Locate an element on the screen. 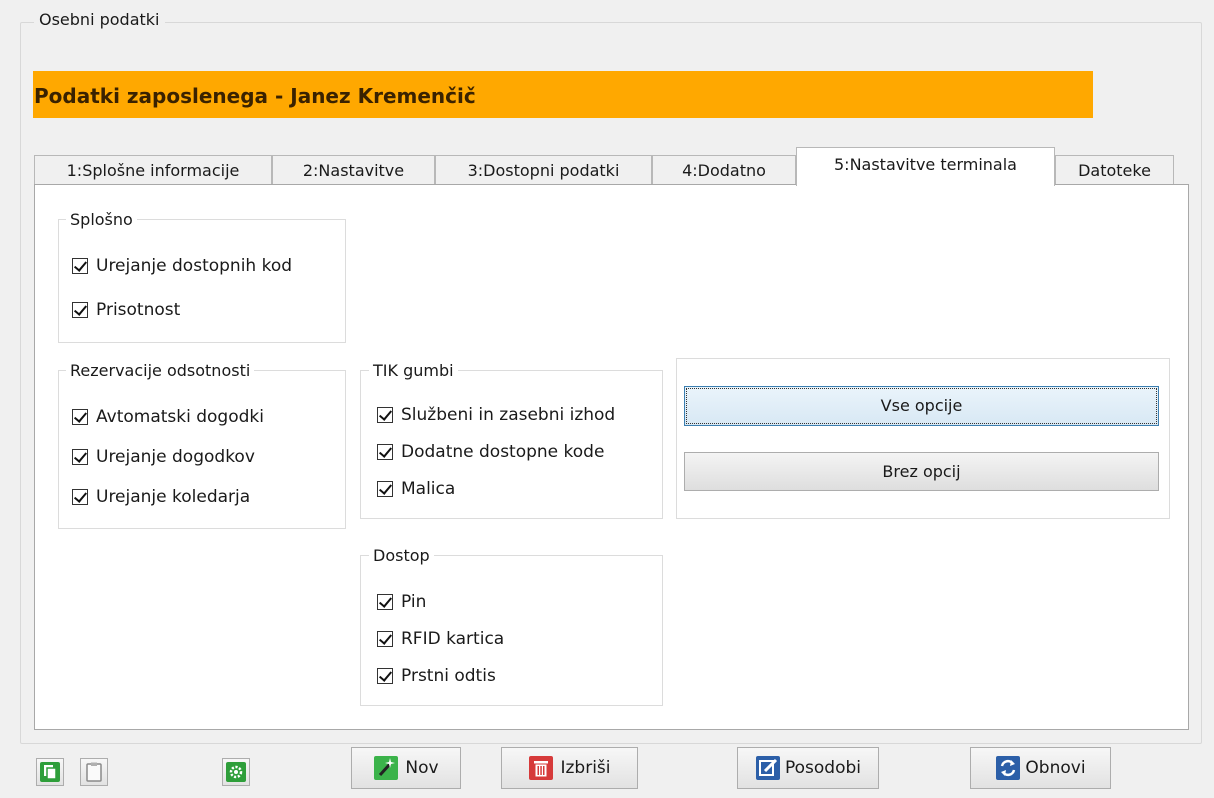 The width and height of the screenshot is (1214, 798). refresh-button: Obnovi is located at coordinates (1040, 768).